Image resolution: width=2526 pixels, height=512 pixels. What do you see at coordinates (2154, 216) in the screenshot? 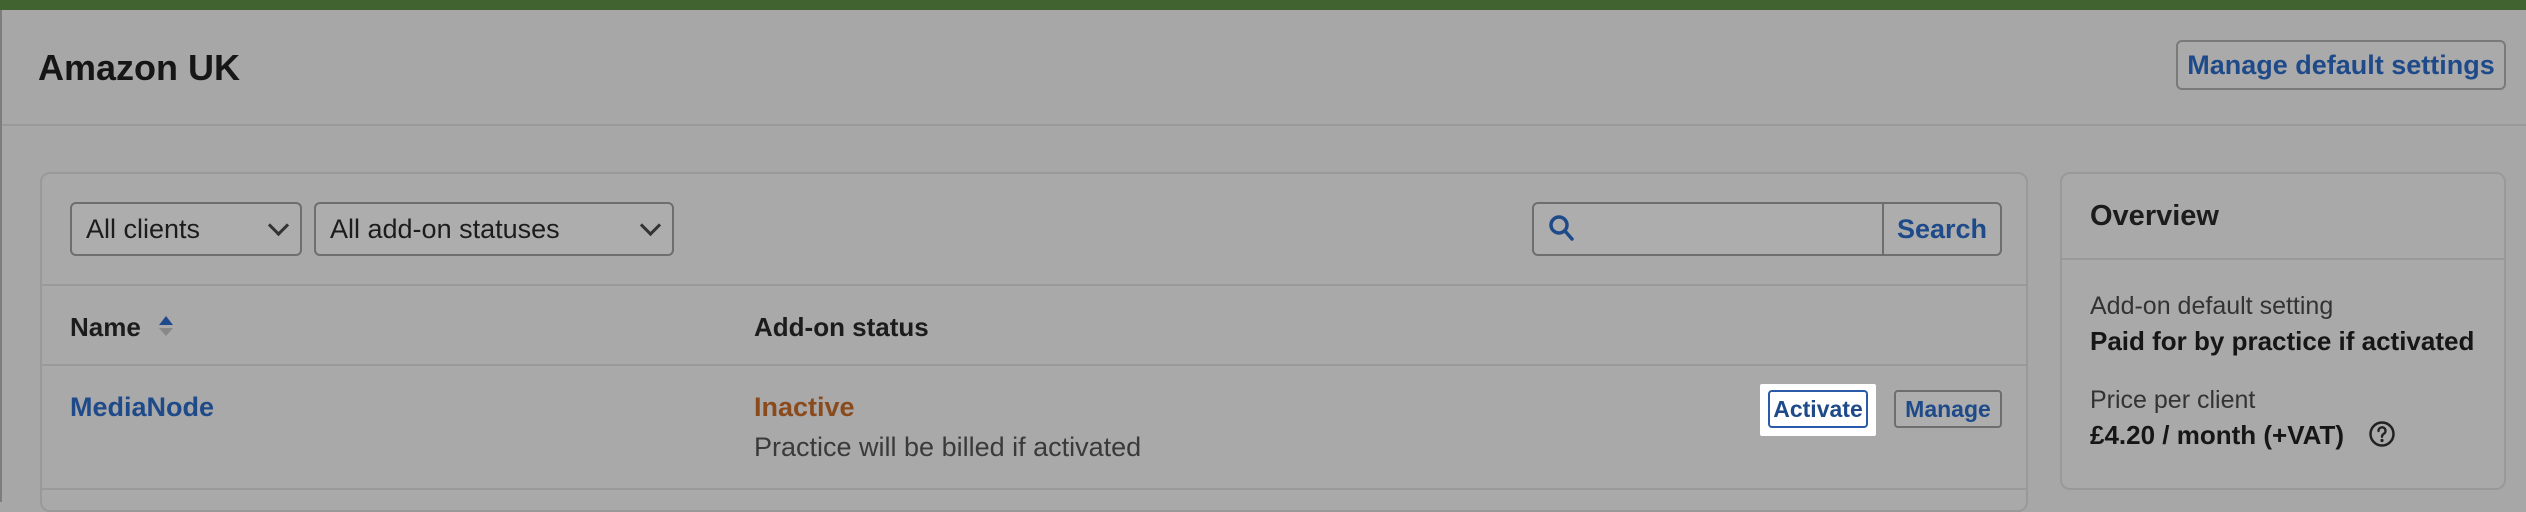
I see `overview-title: Overview` at bounding box center [2154, 216].